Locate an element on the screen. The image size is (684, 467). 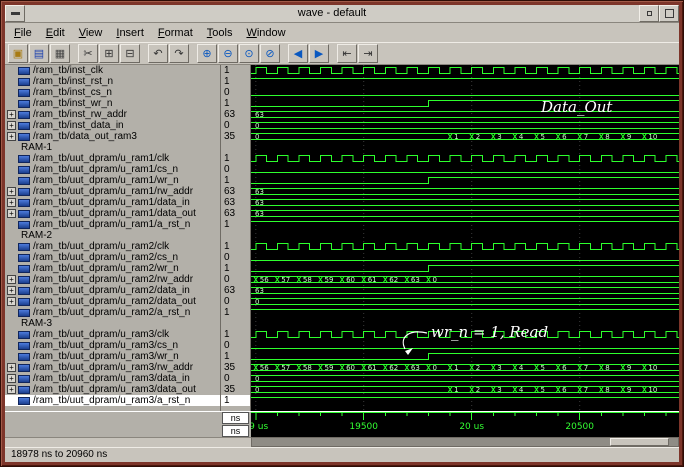
divider-row: RAM-3 is located at coordinates (112, 323).